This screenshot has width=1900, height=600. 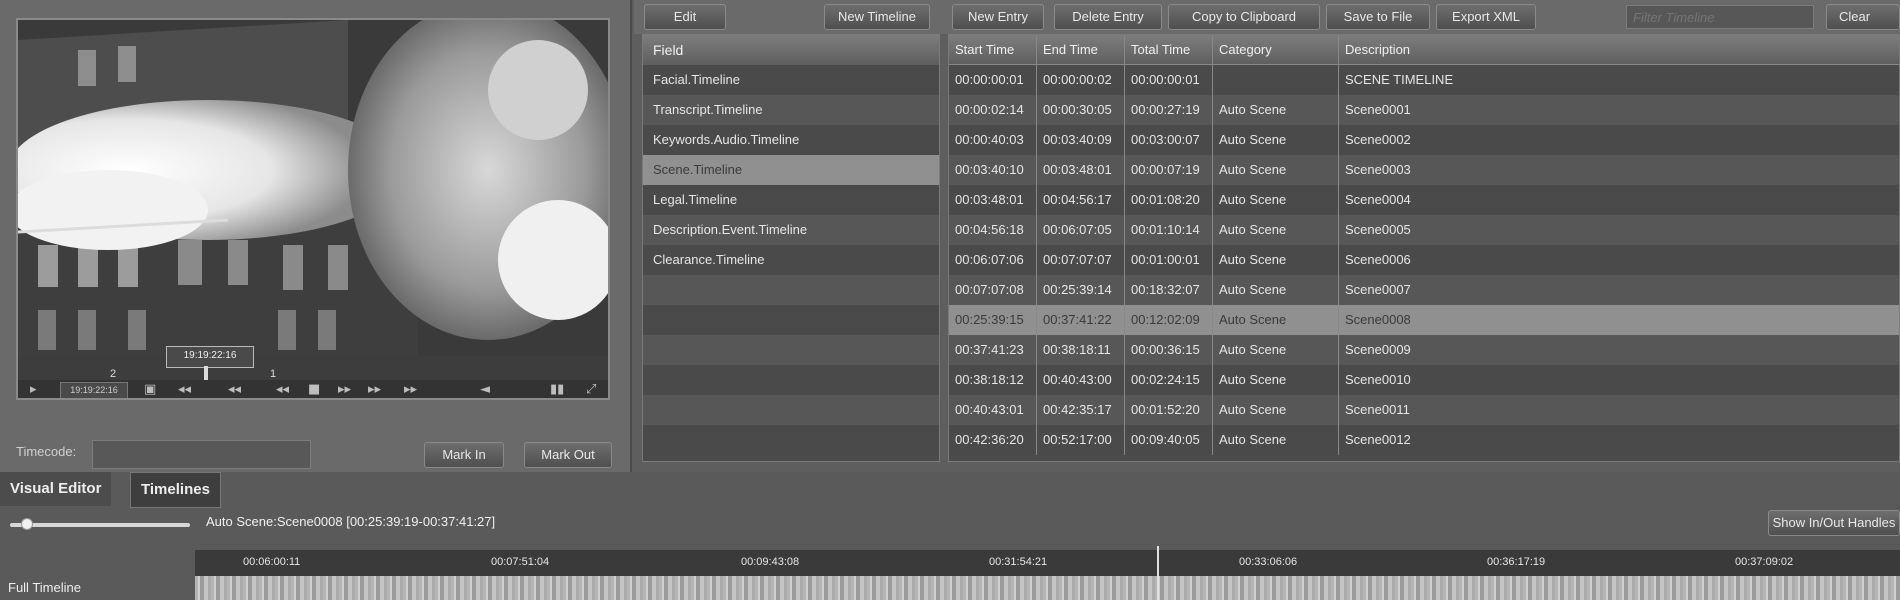 What do you see at coordinates (1081, 260) in the screenshot?
I see `end-time-cell: 00:07:07:07` at bounding box center [1081, 260].